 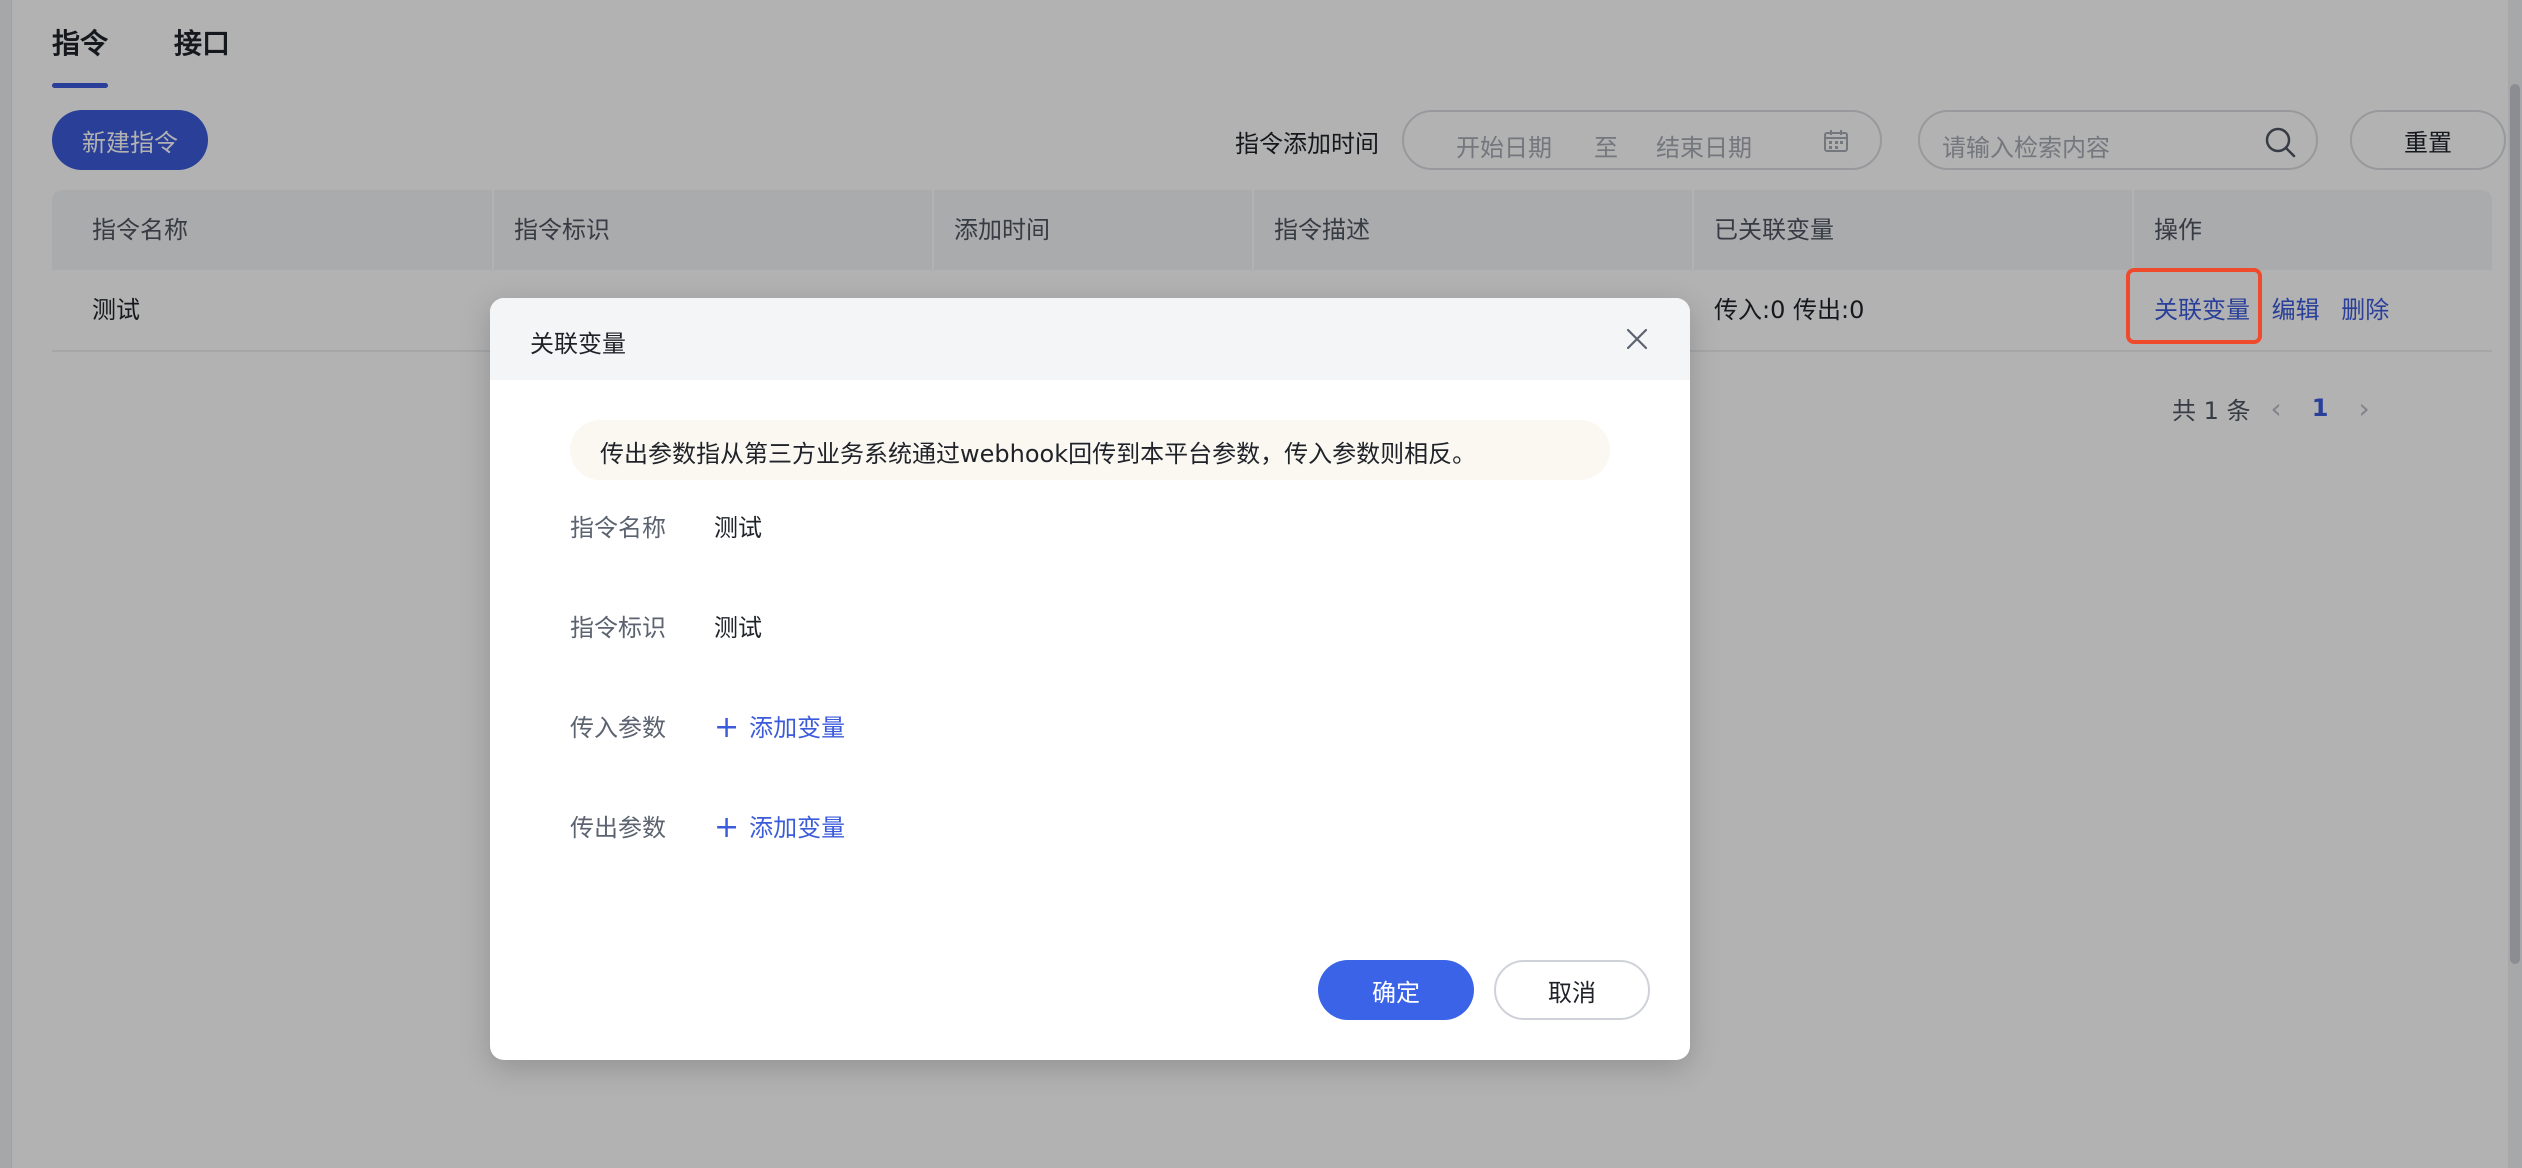 I want to click on form-row-id: 指令标识 测试, so click(x=1090, y=628).